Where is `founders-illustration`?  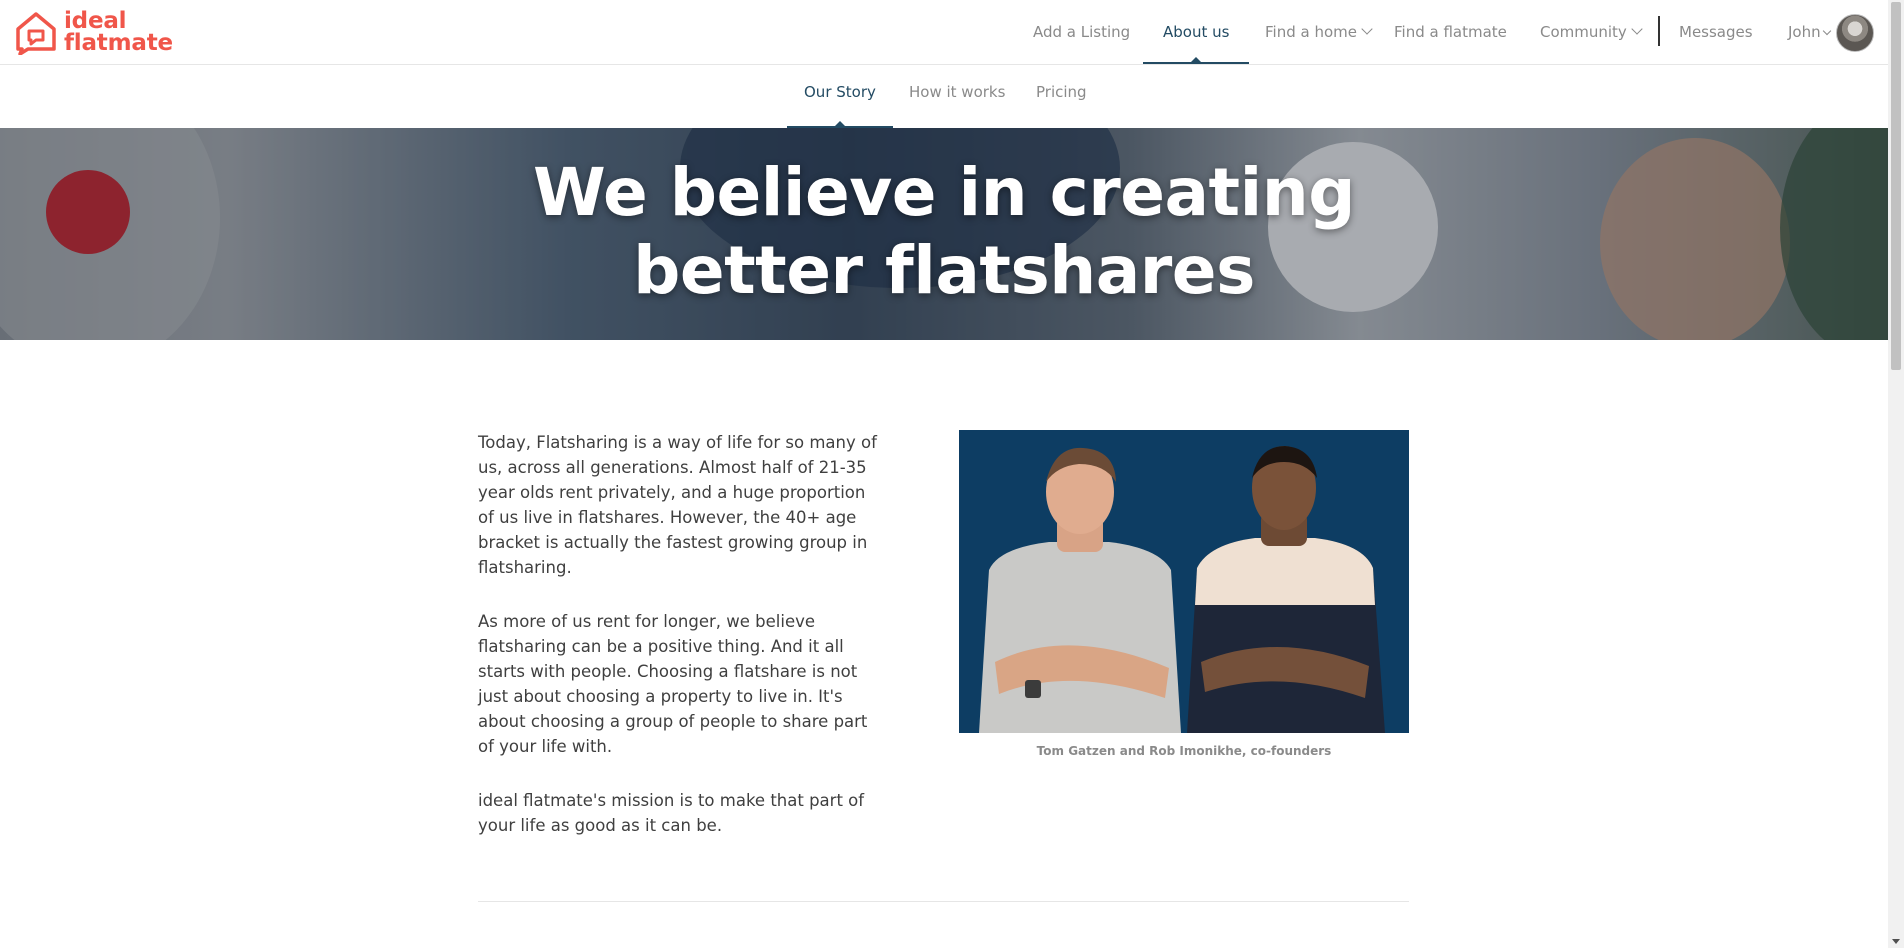 founders-illustration is located at coordinates (1184, 581).